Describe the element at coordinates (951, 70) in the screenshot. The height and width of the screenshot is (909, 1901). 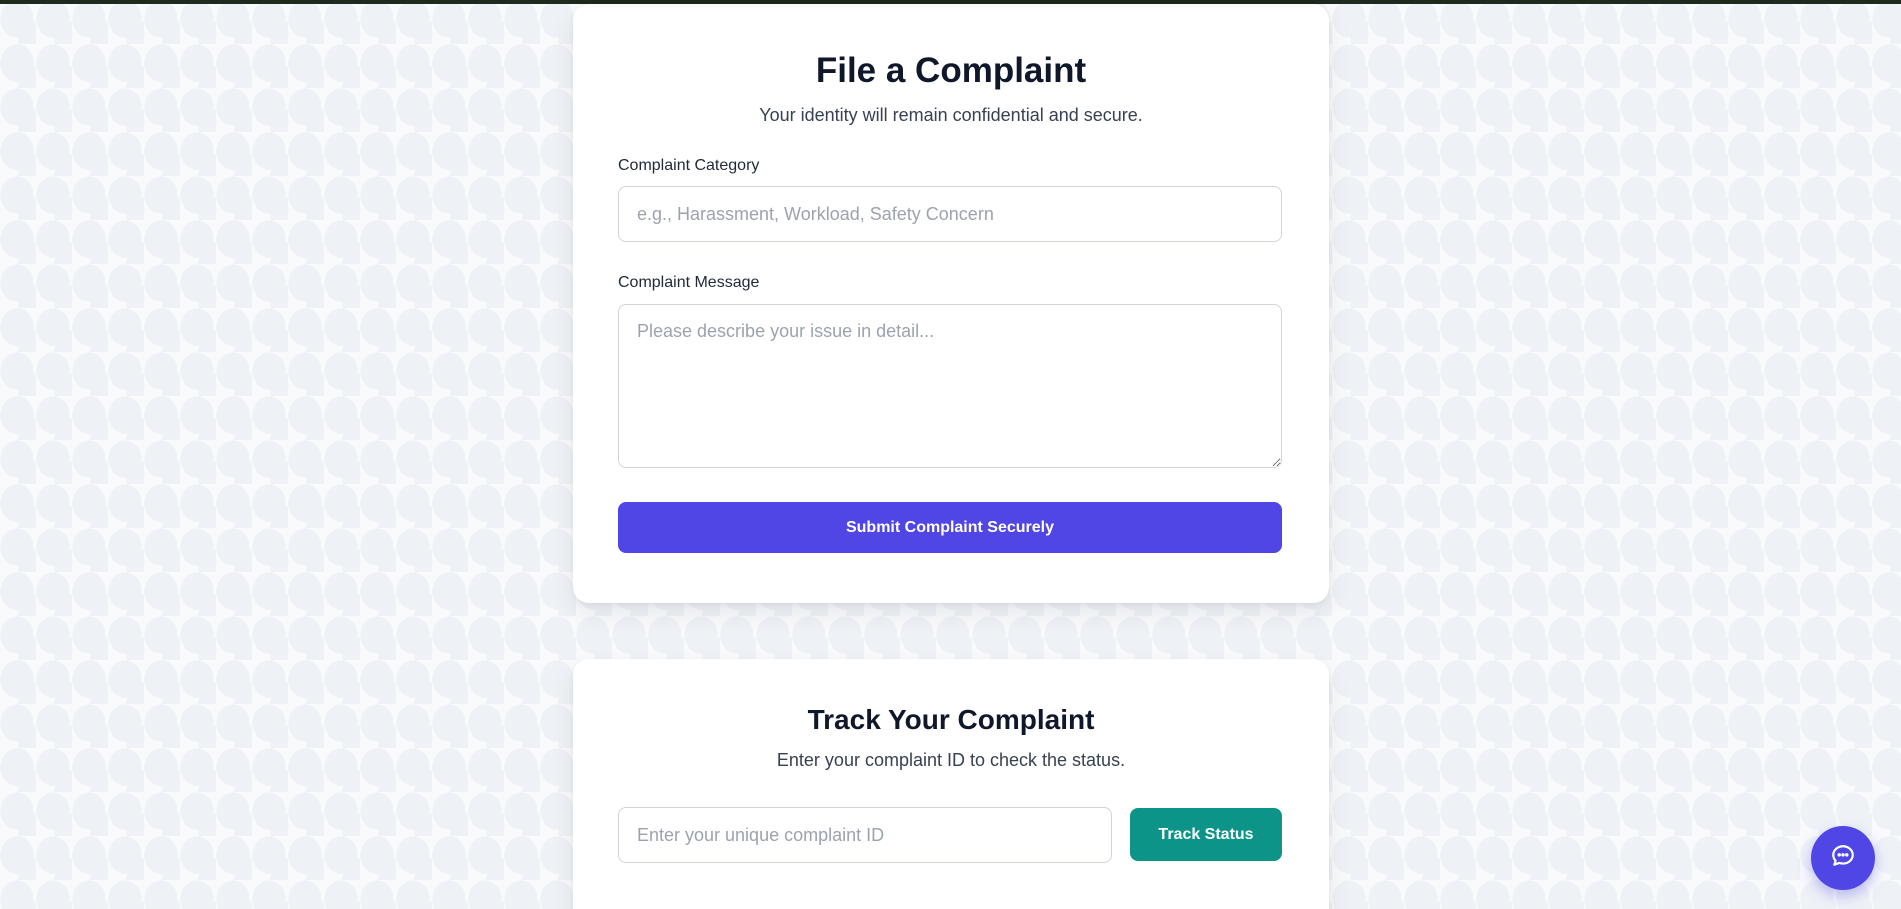
I see `complaint-card-title: File a Complaint` at that location.